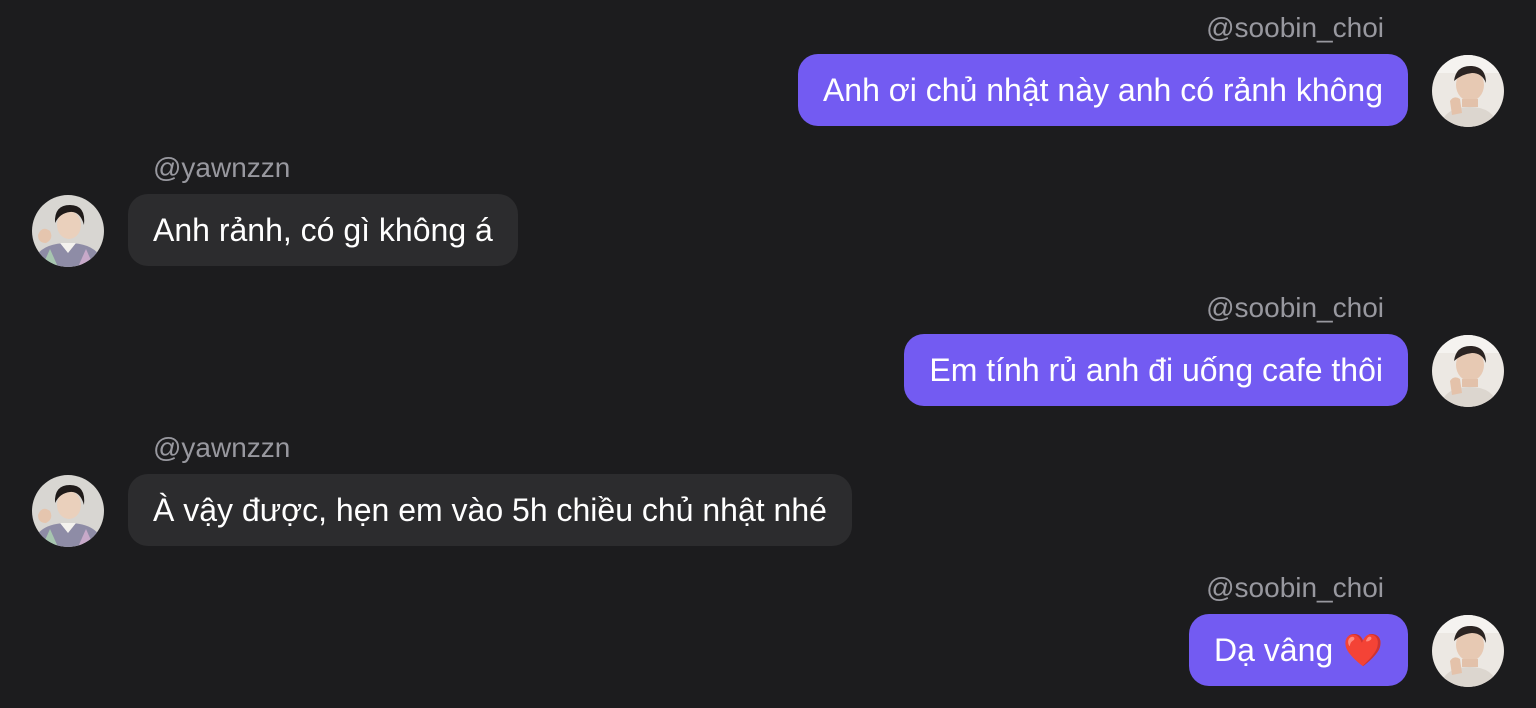 This screenshot has height=708, width=1536. I want to click on message-bubble: Em tính rủ anh đi uống cafe thôi, so click(1156, 370).